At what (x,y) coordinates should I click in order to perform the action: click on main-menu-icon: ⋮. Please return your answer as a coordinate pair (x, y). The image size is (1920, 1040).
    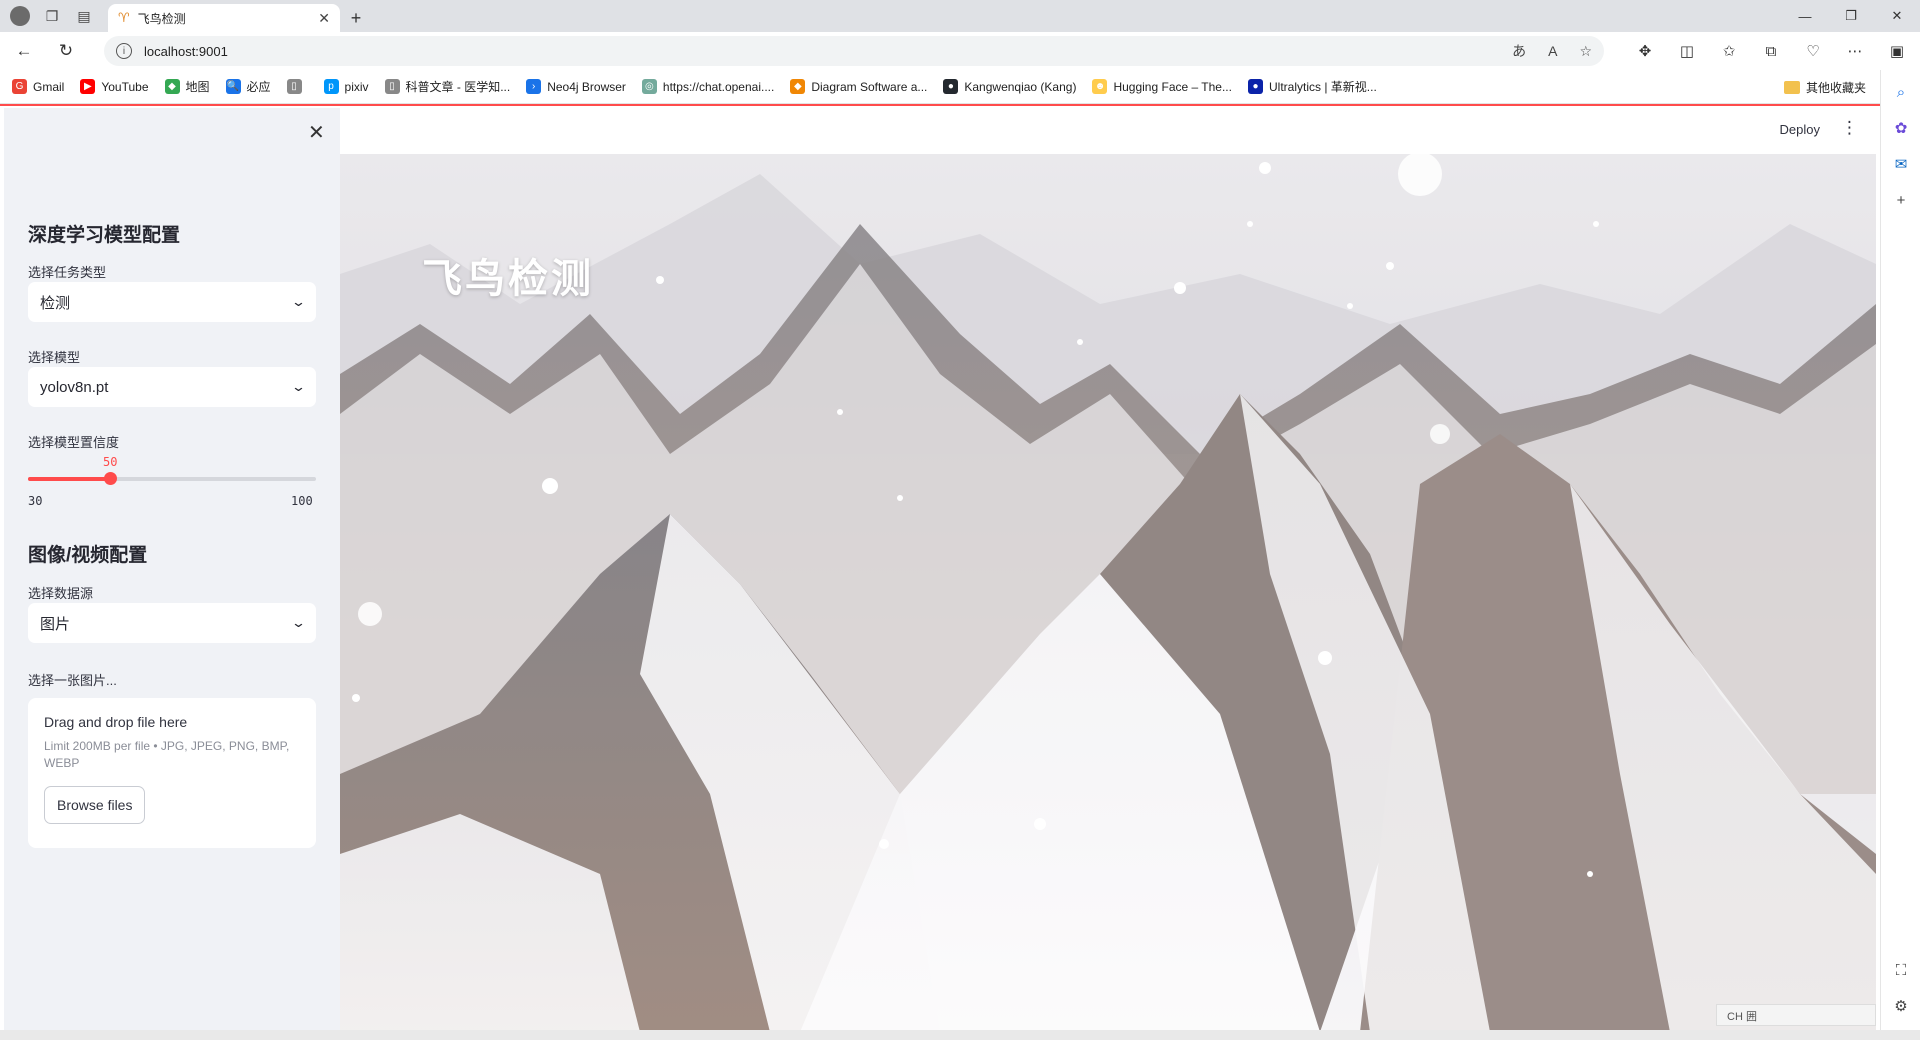
    Looking at the image, I should click on (1849, 128).